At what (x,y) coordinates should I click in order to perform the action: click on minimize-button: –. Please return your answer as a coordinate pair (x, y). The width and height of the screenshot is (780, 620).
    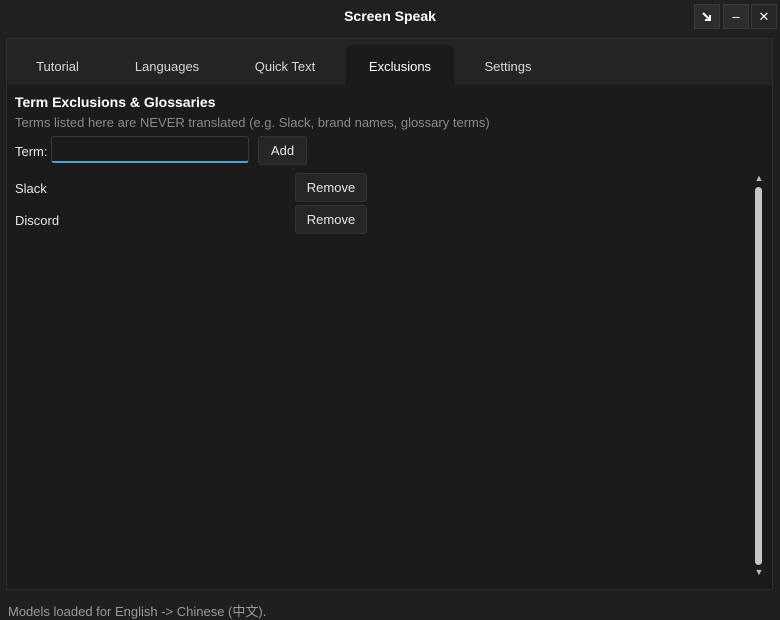
    Looking at the image, I should click on (736, 16).